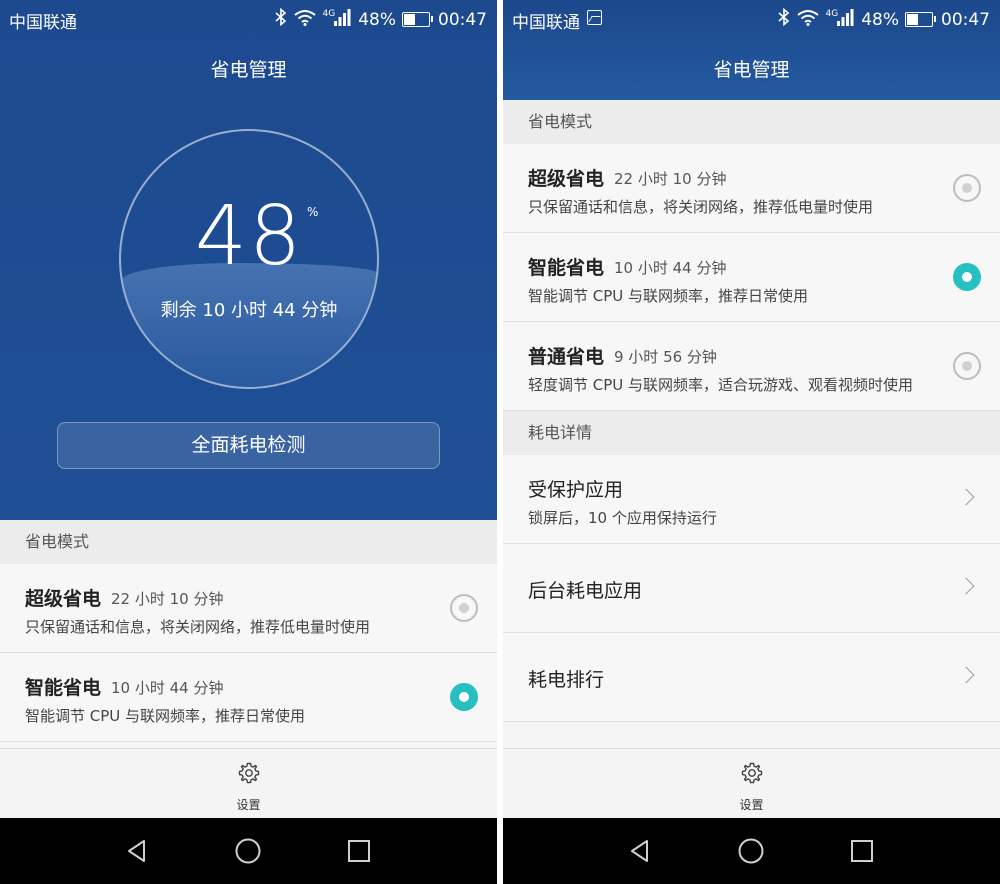 The width and height of the screenshot is (1000, 884). I want to click on mode-title: 普通省电, so click(566, 357).